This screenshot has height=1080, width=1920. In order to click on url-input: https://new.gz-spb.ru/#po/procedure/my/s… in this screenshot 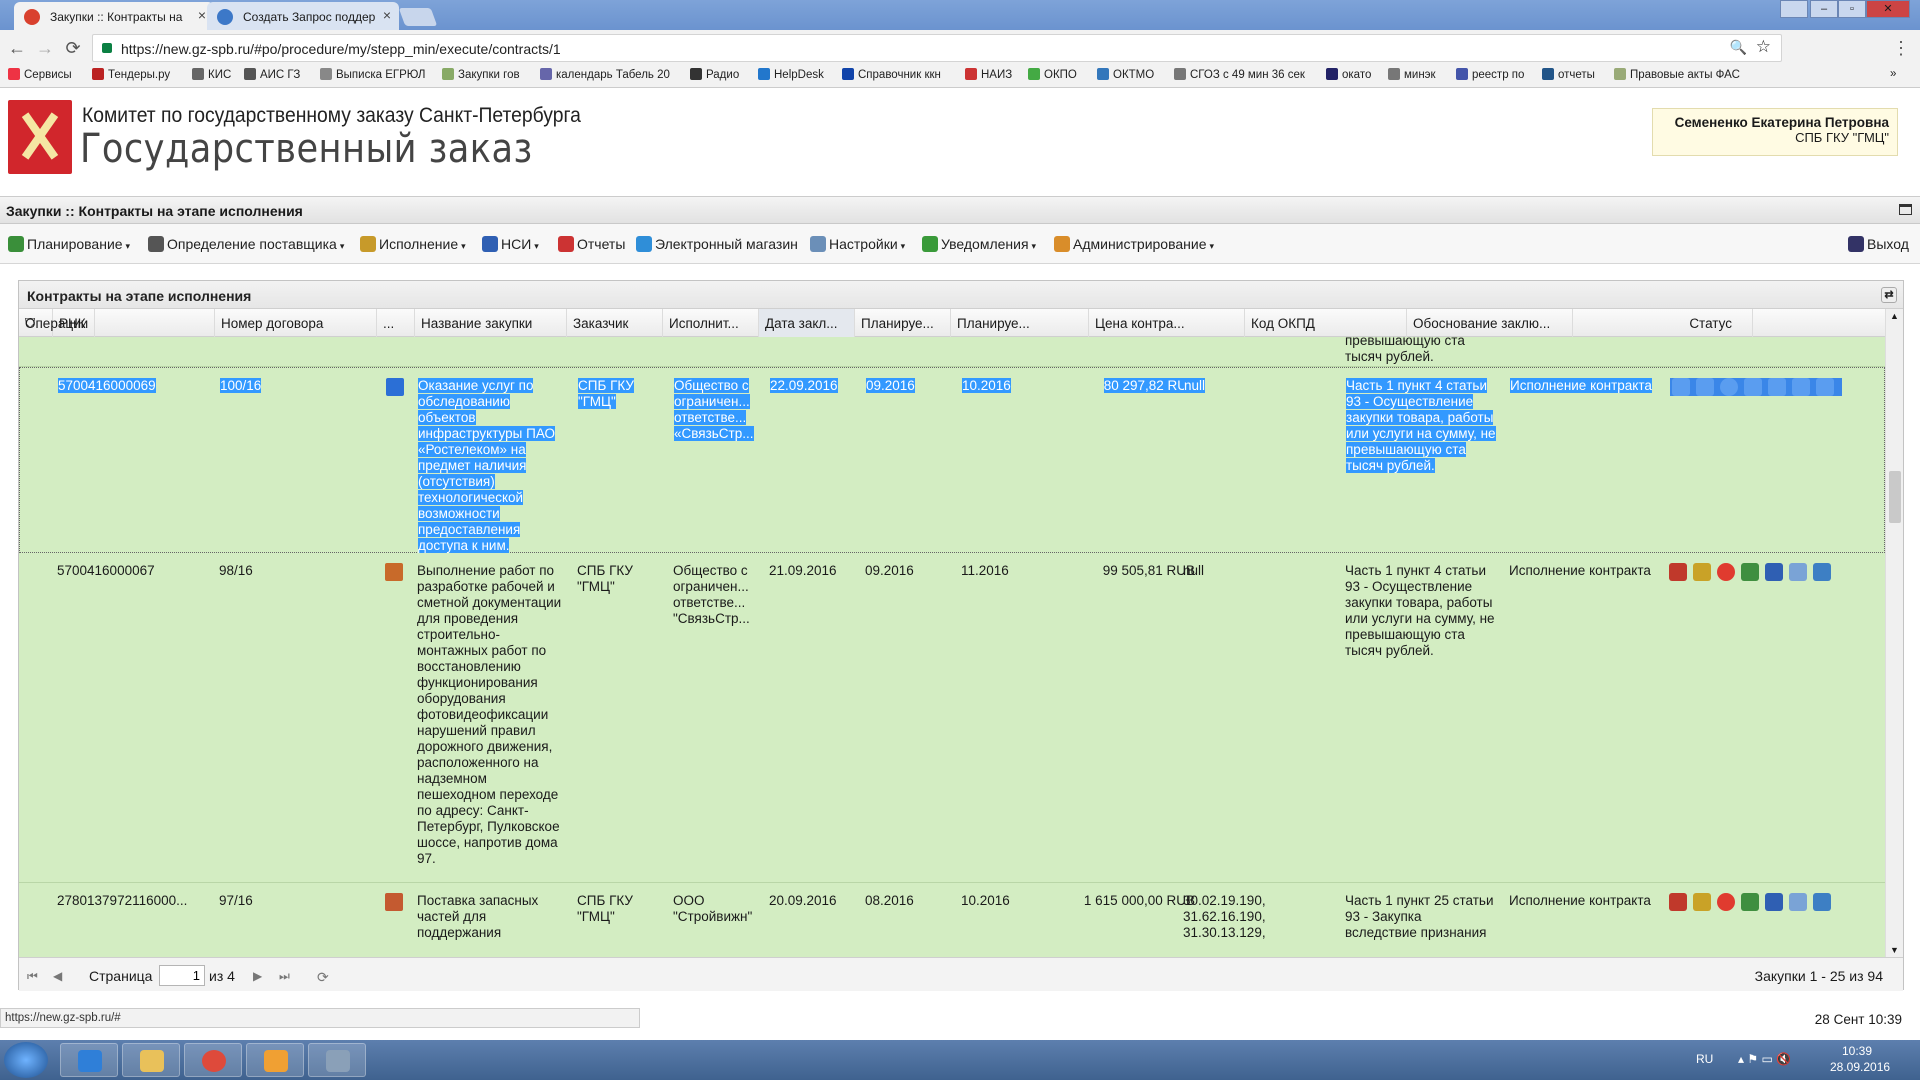, I will do `click(937, 48)`.